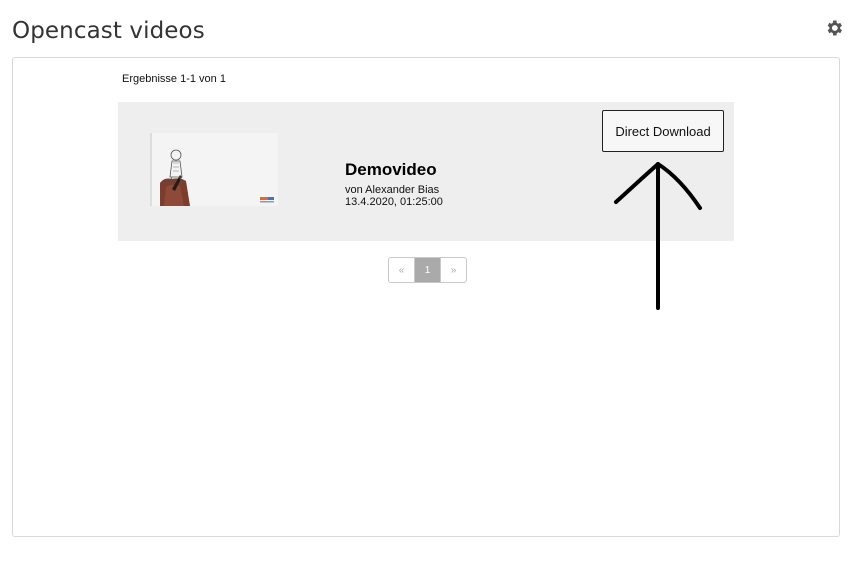 The width and height of the screenshot is (860, 567). Describe the element at coordinates (392, 190) in the screenshot. I see `video-author: von Alexander Bias` at that location.